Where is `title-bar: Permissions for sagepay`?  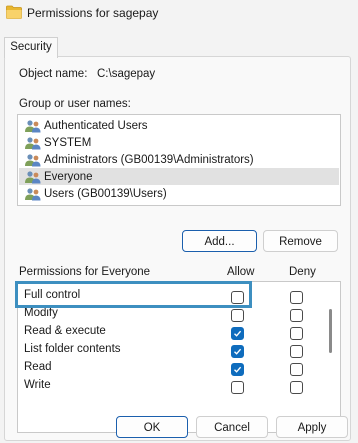 title-bar: Permissions for sagepay is located at coordinates (179, 14).